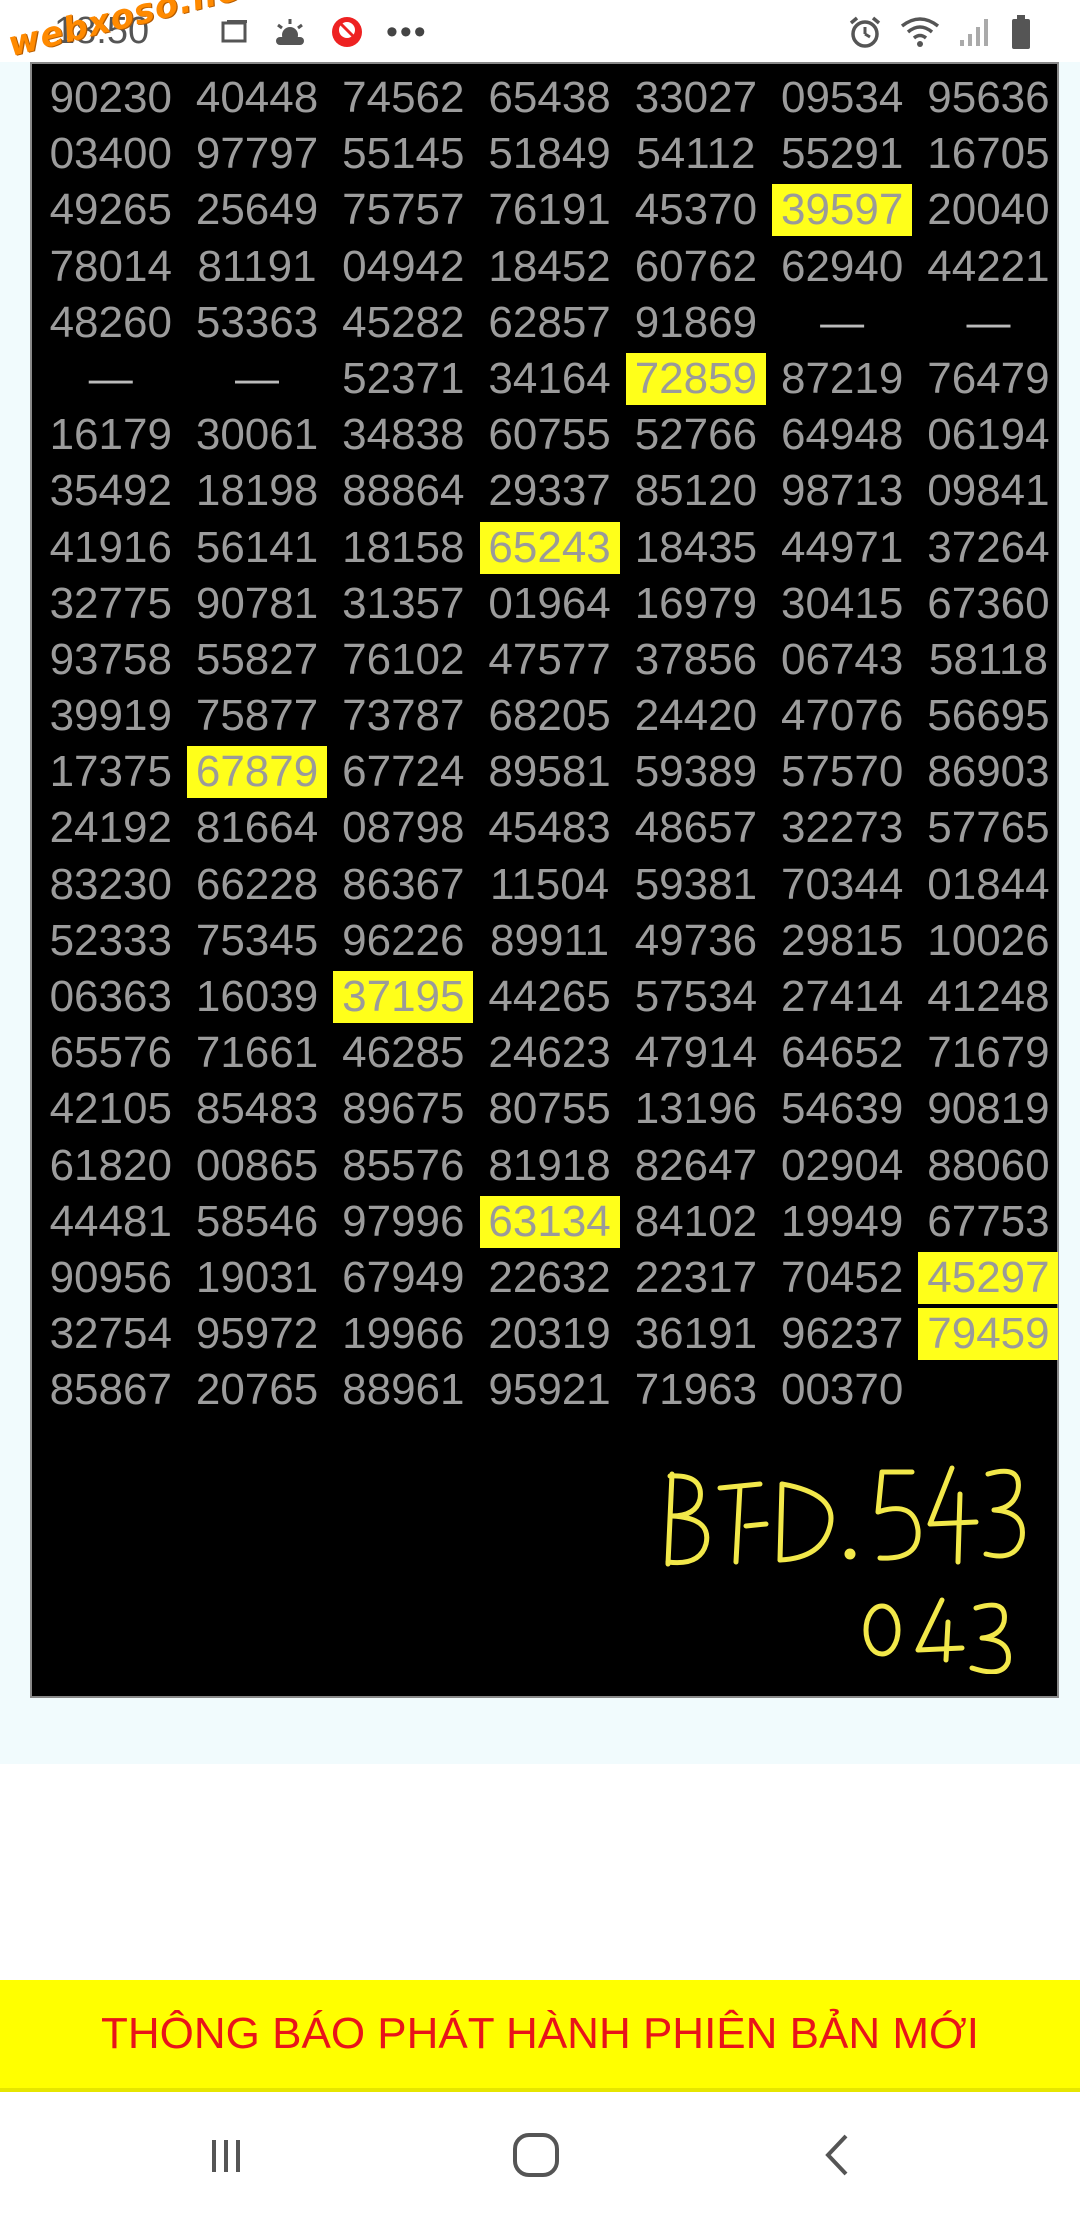  What do you see at coordinates (403, 1053) in the screenshot?
I see `number-cell: 46285` at bounding box center [403, 1053].